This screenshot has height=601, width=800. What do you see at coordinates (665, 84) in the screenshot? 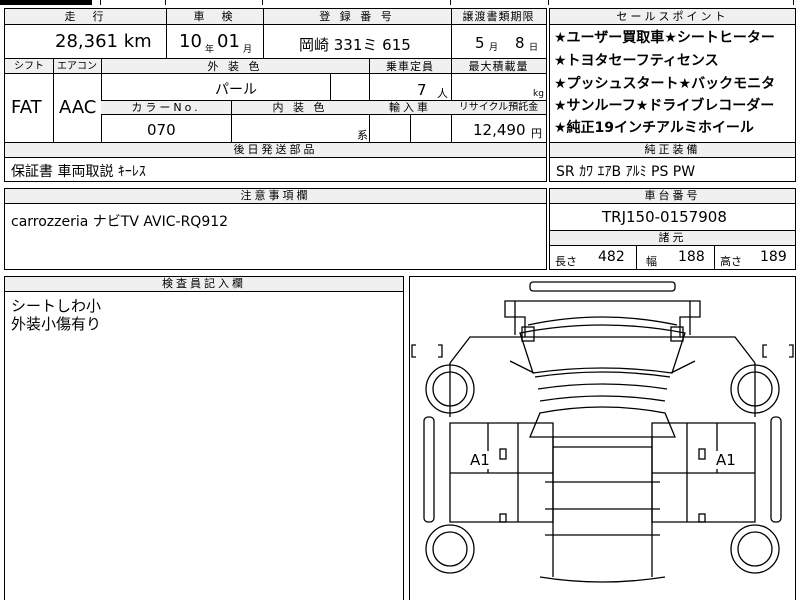
I see `selling-point-3: ★プッシュスタート★バックモニタ` at bounding box center [665, 84].